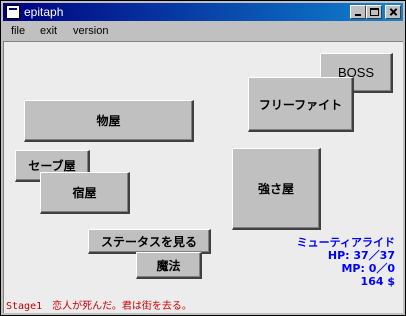  What do you see at coordinates (203, 31) in the screenshot?
I see `menu-bar: file exit version` at bounding box center [203, 31].